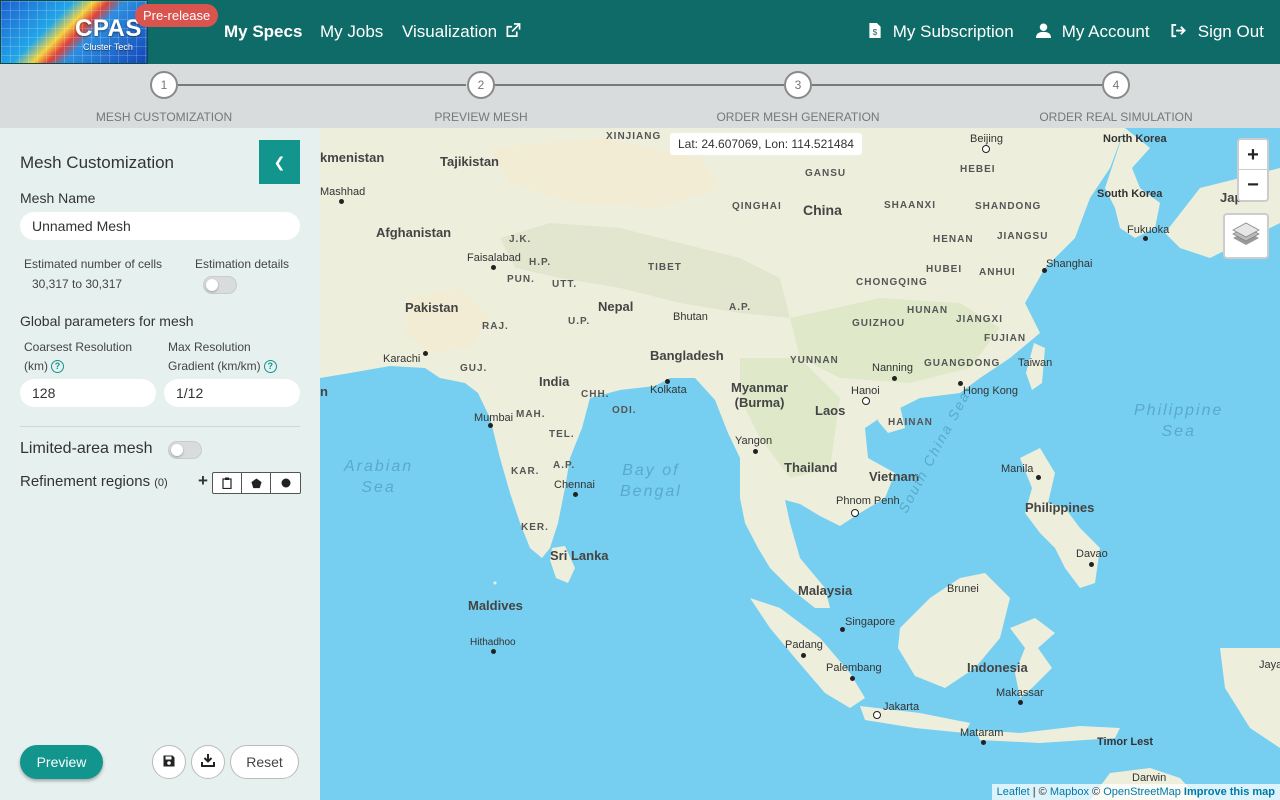  What do you see at coordinates (963, 589) in the screenshot?
I see `map-label: Brunei` at bounding box center [963, 589].